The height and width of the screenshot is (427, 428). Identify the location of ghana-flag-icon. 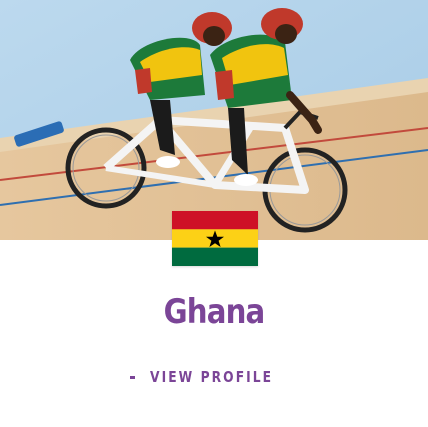
(215, 238).